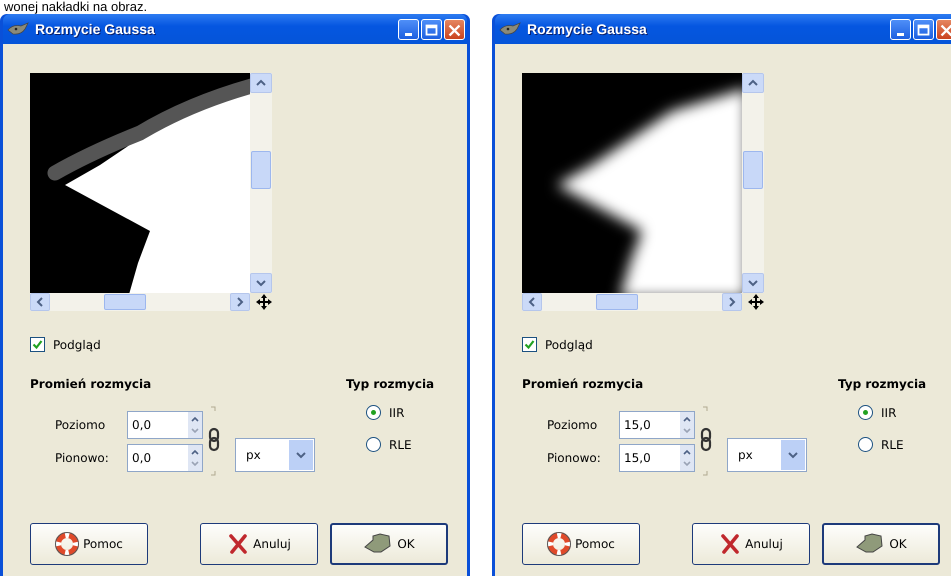 The image size is (951, 576). Describe the element at coordinates (75, 7) in the screenshot. I see `caption-text: wonej nakładki na obraz.` at that location.